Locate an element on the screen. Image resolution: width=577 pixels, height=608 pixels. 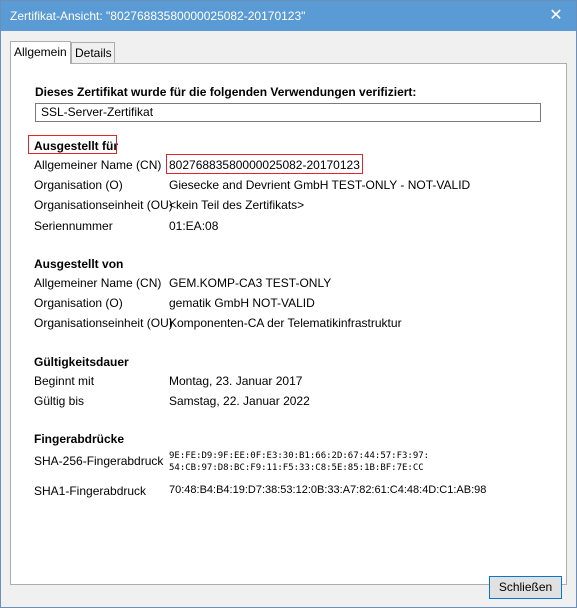
fingerprints-heading: Fingerabdrücke is located at coordinates (79, 439).